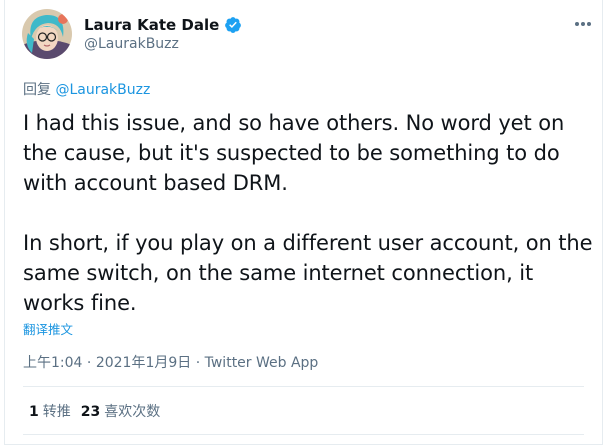 The image size is (604, 446). Describe the element at coordinates (131, 44) in the screenshot. I see `author-handle: @LaurakBuzz` at that location.